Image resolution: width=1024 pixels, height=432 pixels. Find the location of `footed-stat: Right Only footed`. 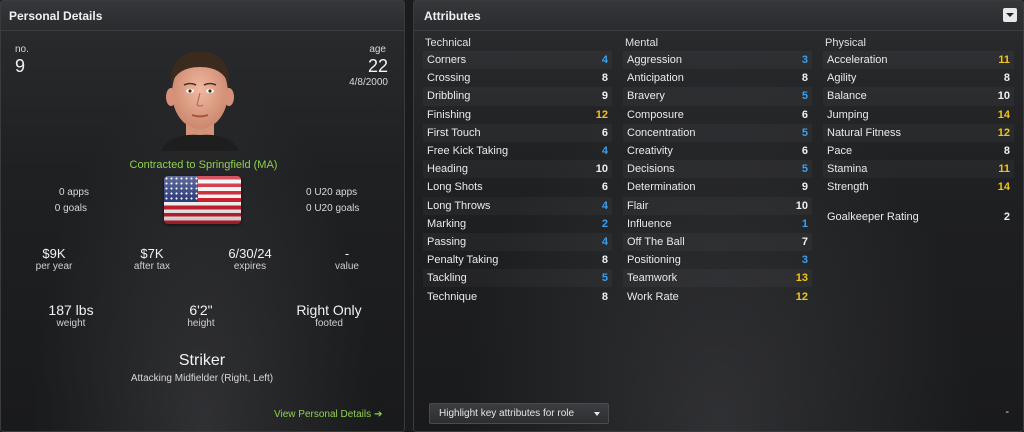

footed-stat: Right Only footed is located at coordinates (329, 315).